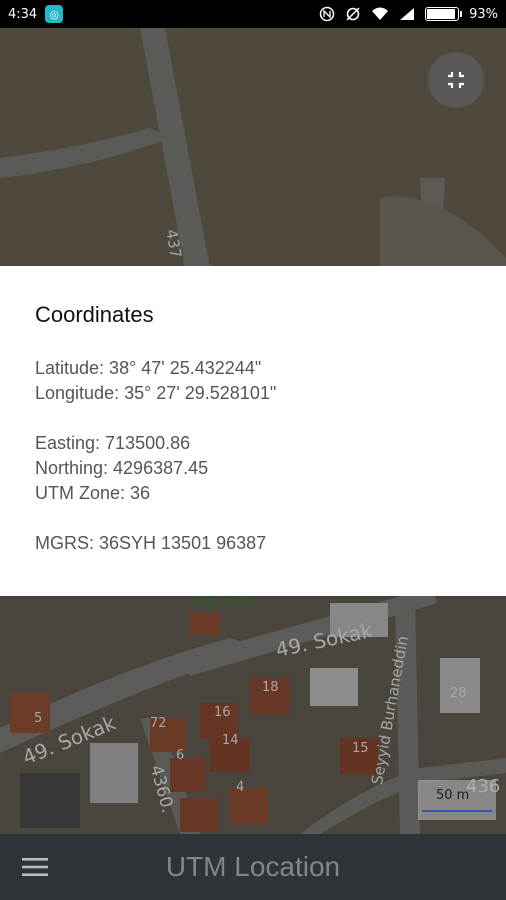  I want to click on battery-fill, so click(441, 14).